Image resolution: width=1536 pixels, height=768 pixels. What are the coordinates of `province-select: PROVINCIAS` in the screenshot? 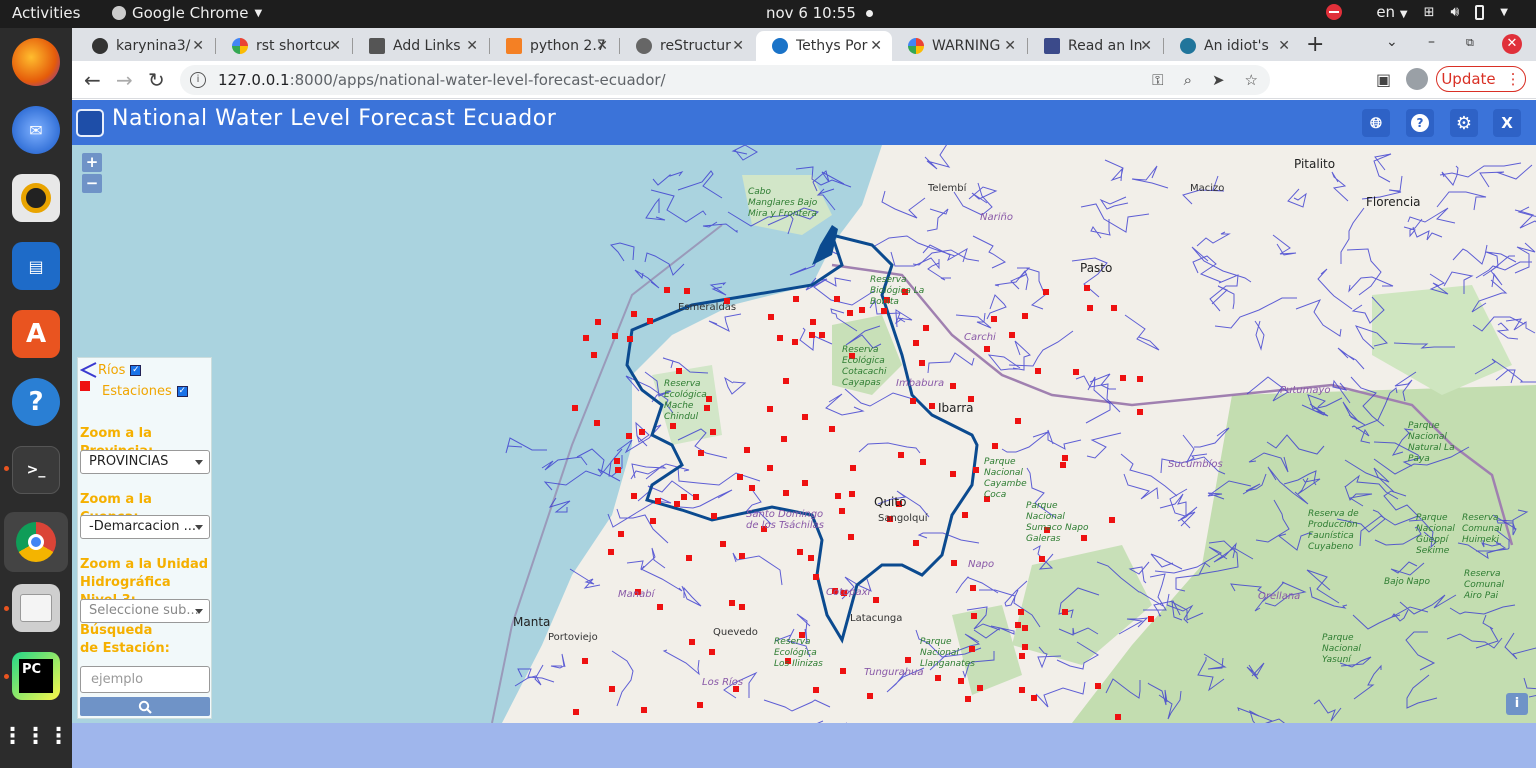 It's located at (145, 462).